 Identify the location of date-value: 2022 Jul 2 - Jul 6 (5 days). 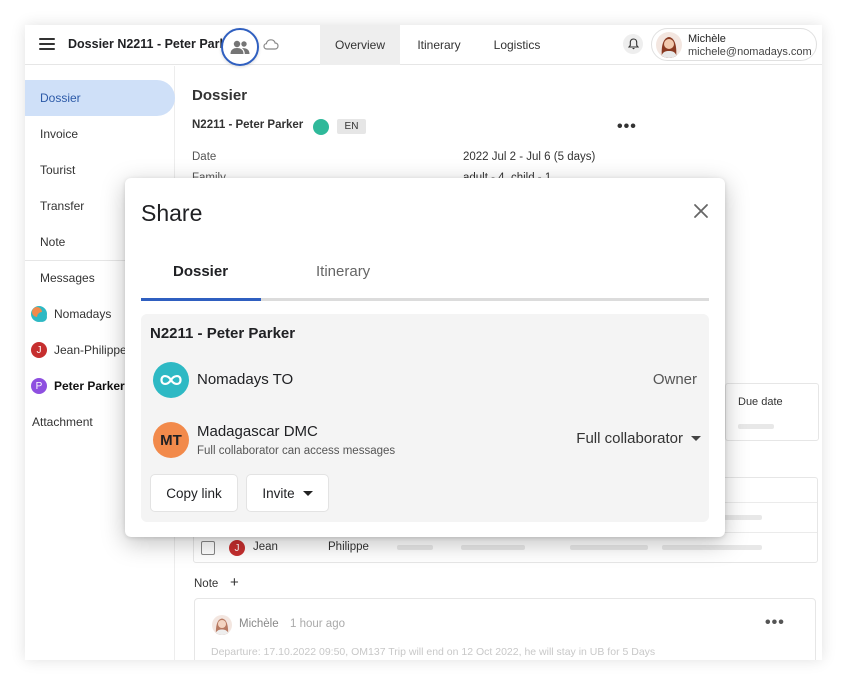
(529, 157).